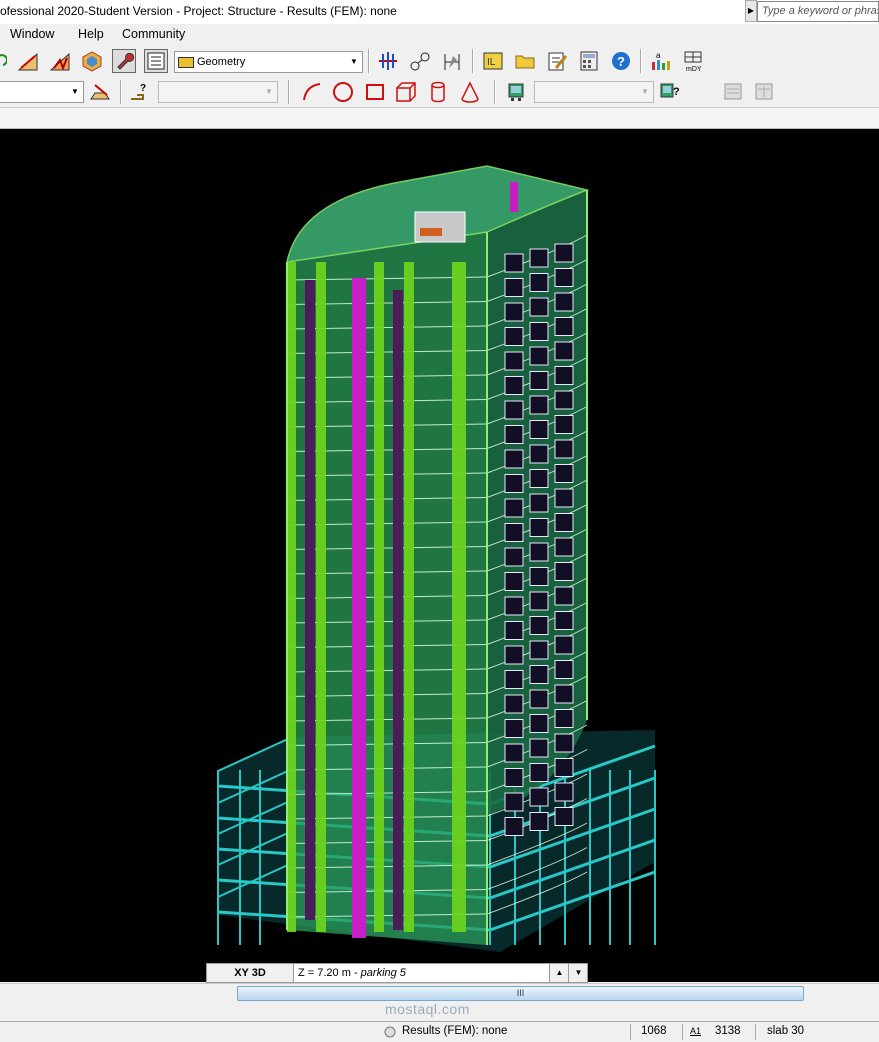 Image resolution: width=879 pixels, height=1042 pixels. I want to click on tower-column, so click(409, 597).